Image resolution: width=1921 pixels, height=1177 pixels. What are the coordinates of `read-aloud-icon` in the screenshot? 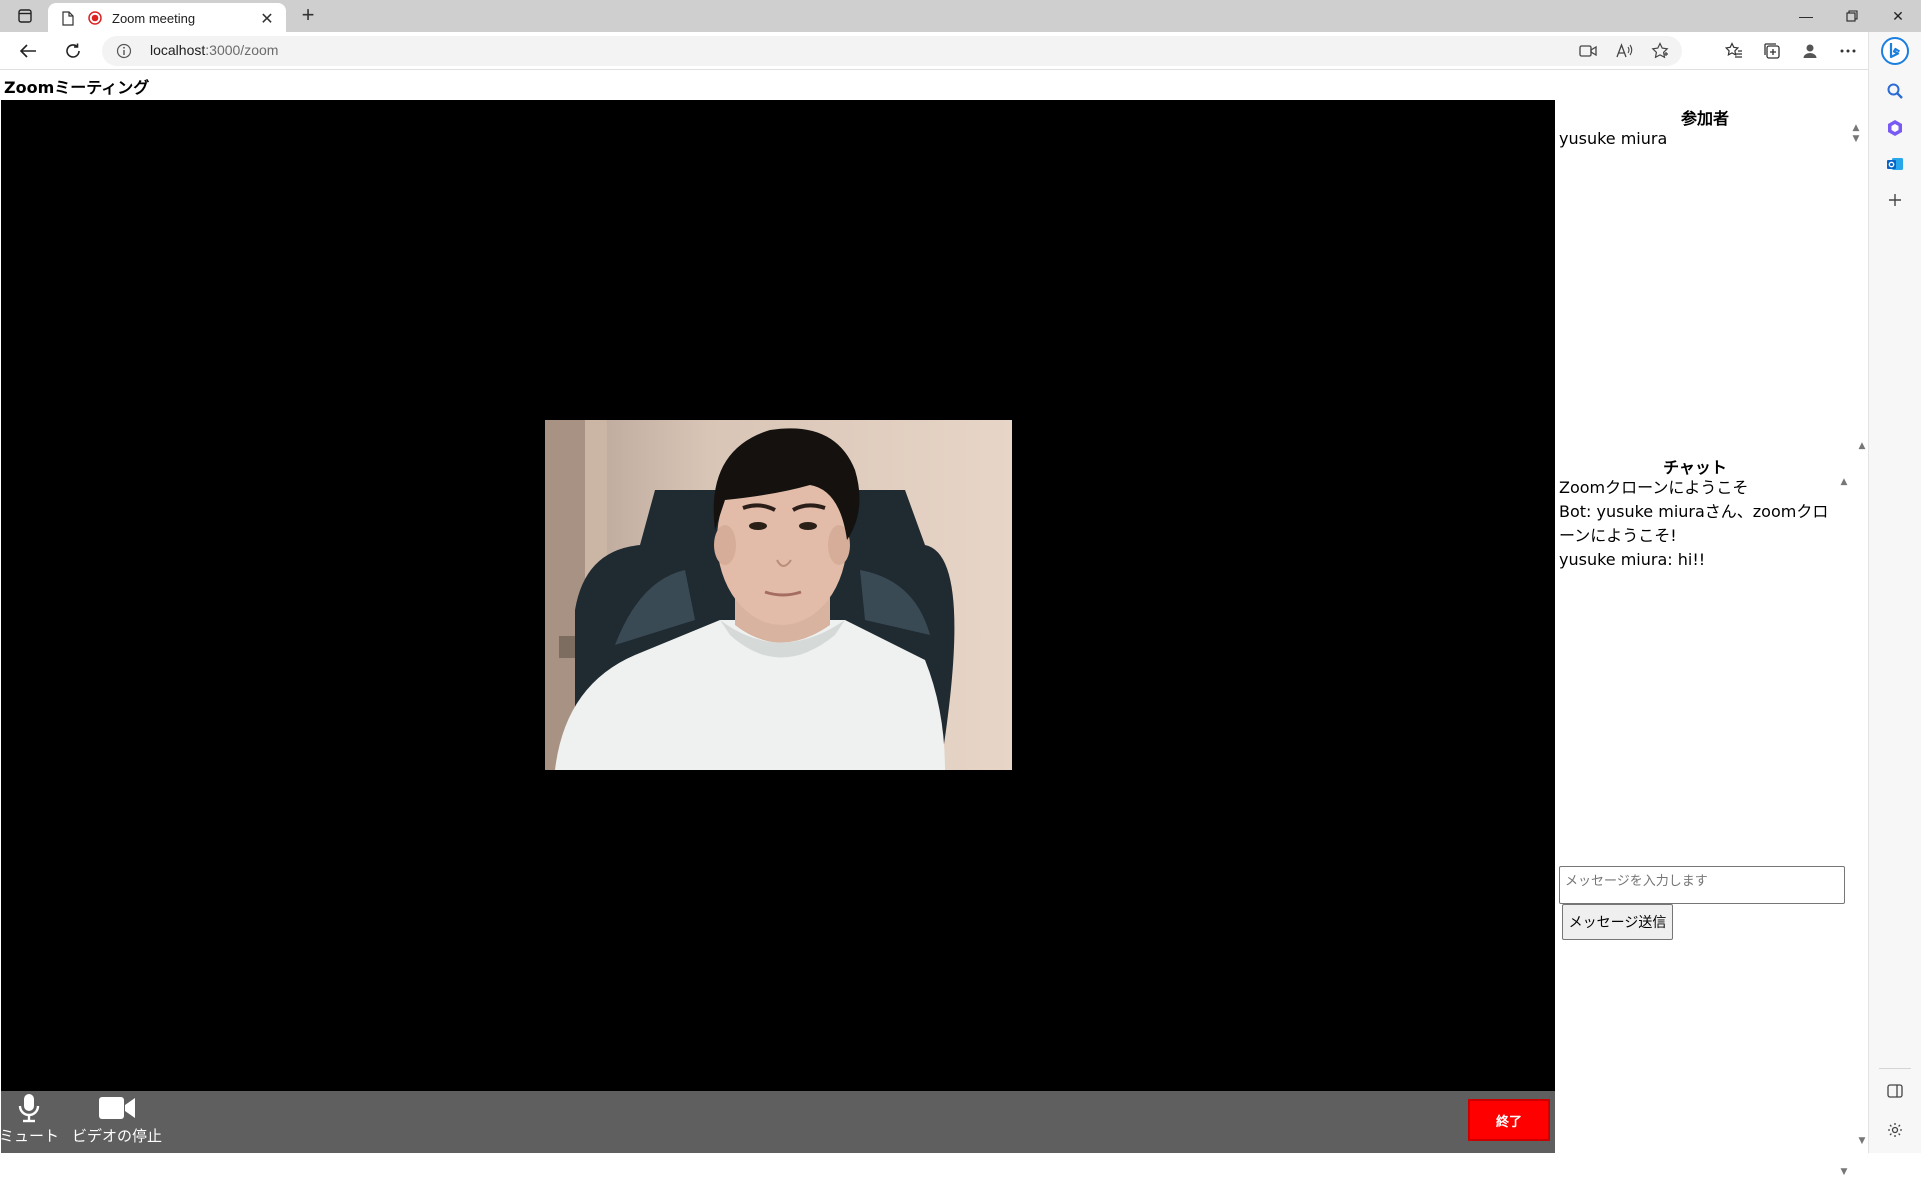 It's located at (1624, 51).